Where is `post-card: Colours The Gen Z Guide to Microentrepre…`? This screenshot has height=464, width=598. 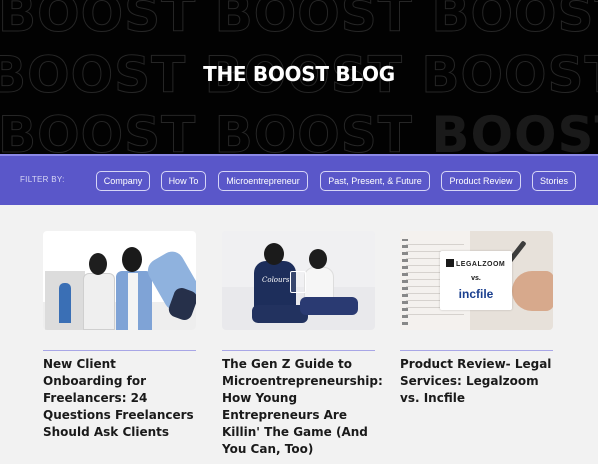
post-card: Colours The Gen Z Guide to Microentrepre… is located at coordinates (302, 343).